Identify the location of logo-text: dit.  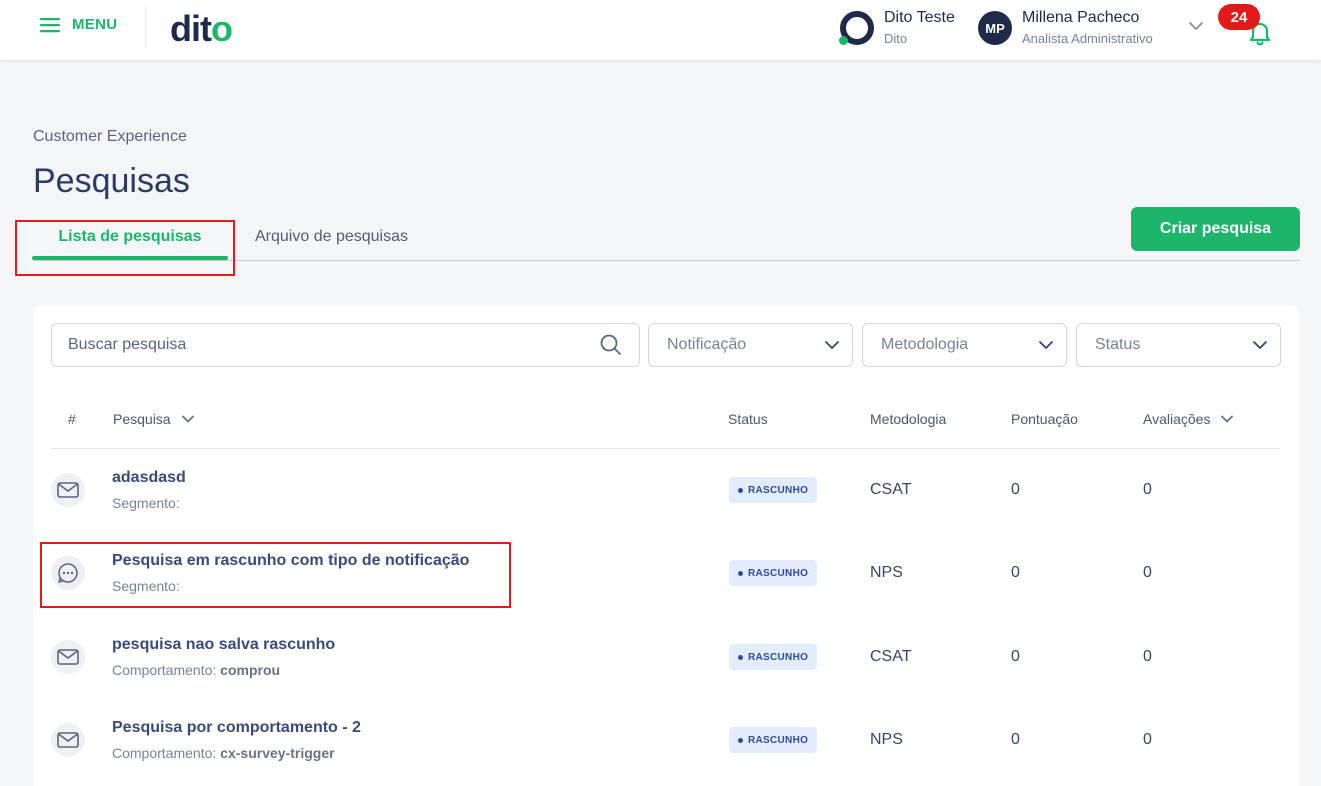
(191, 28).